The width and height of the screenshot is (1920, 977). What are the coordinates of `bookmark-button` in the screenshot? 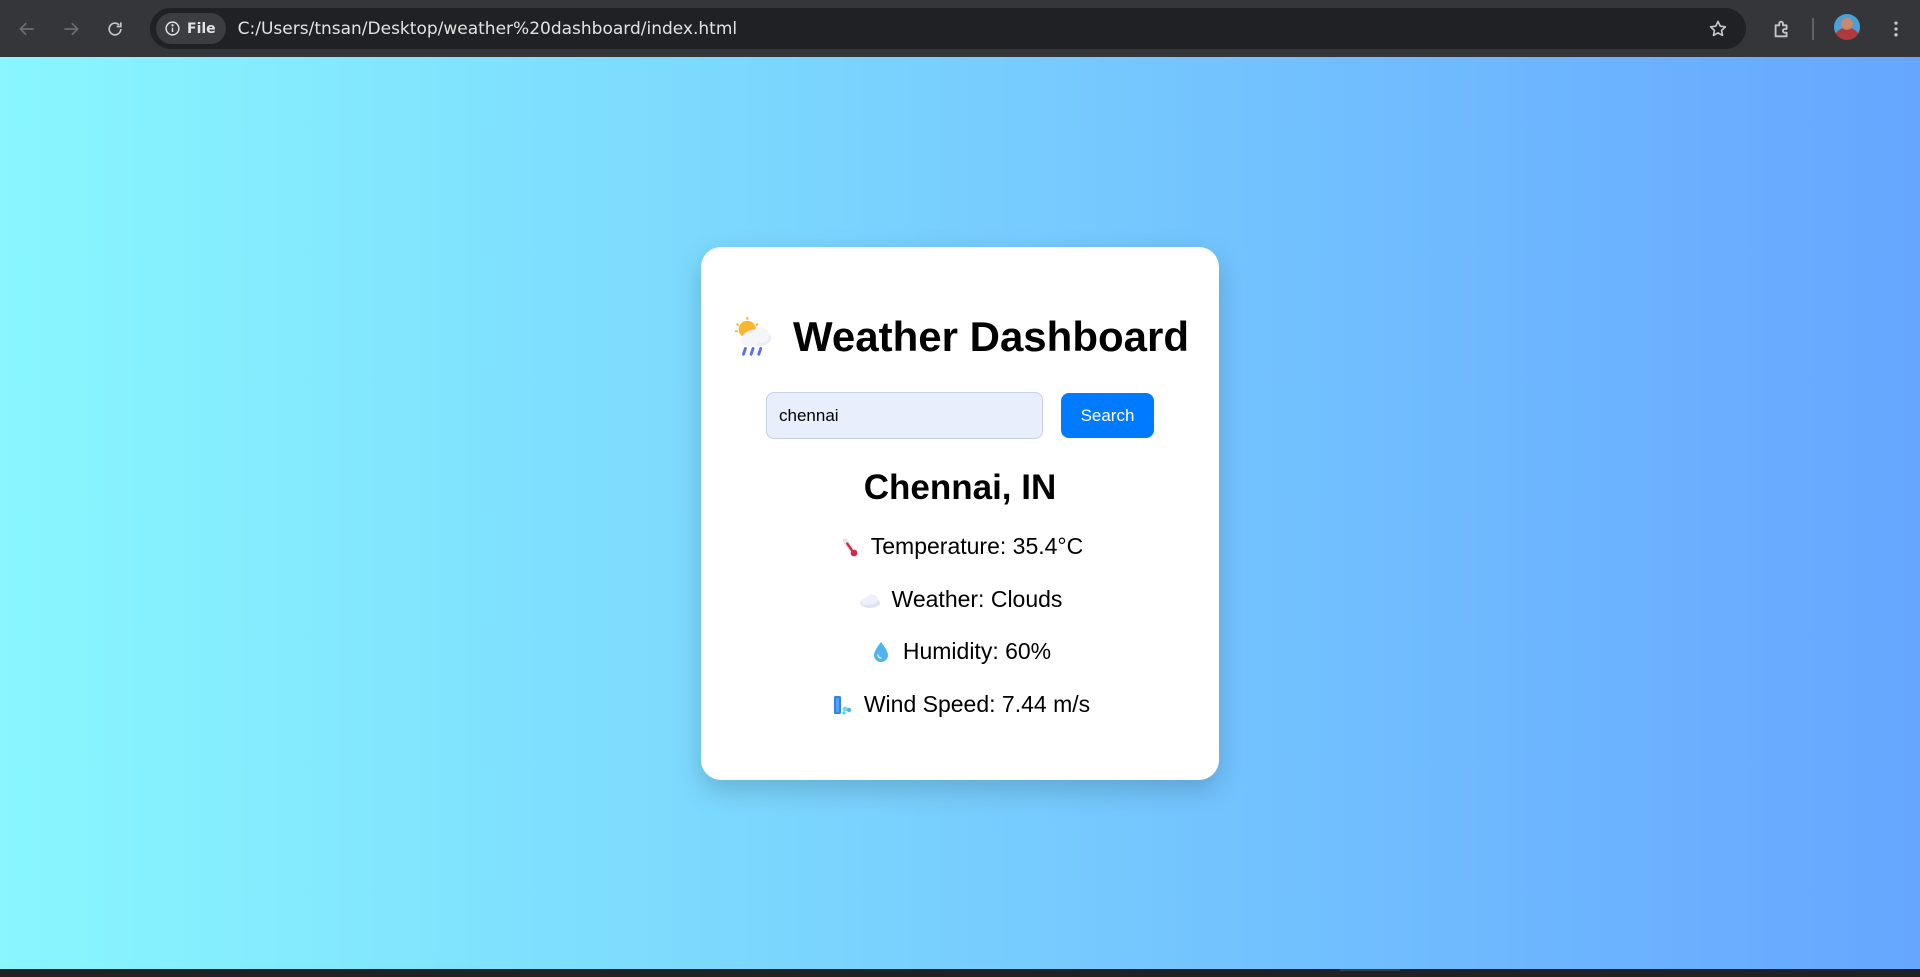 It's located at (1718, 29).